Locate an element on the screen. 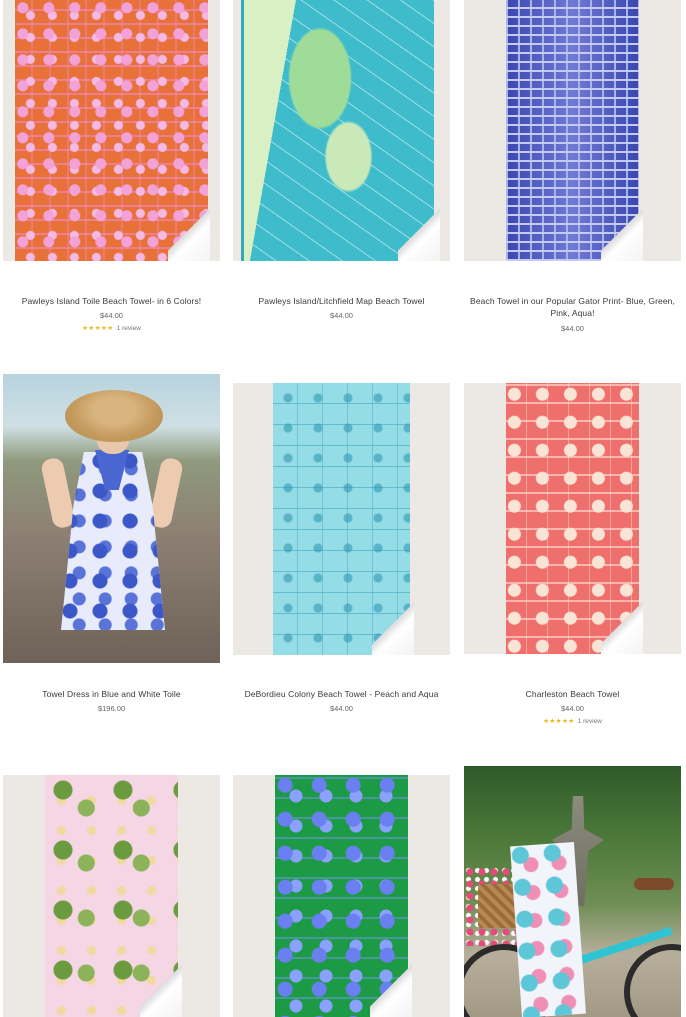 The height and width of the screenshot is (1017, 686). product-title: Towel Dress in Blue and White Toile is located at coordinates (111, 694).